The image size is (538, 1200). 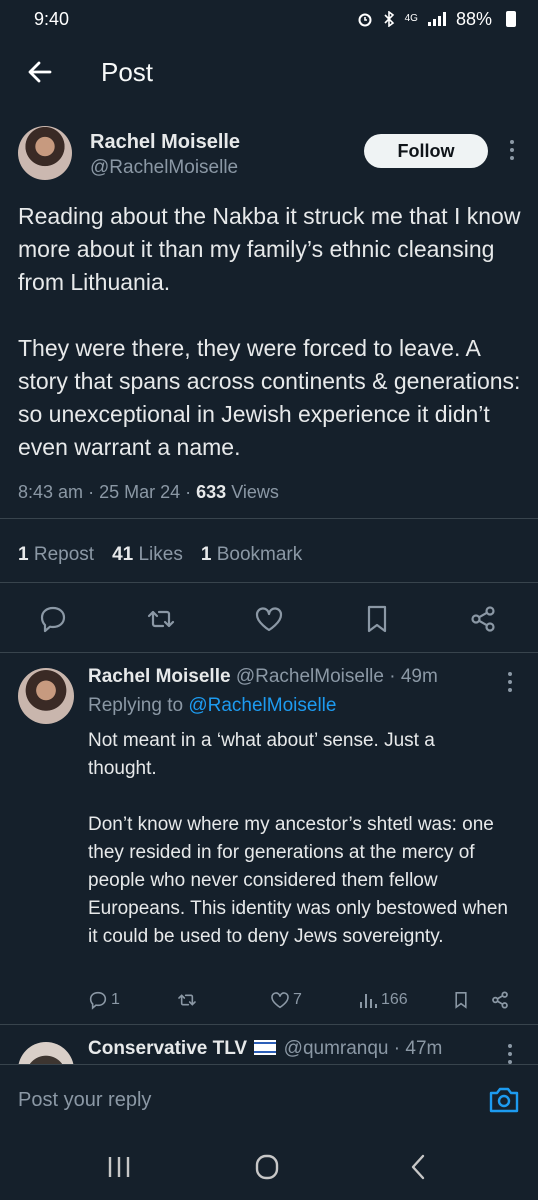 I want to click on reply-author-name: Rachel Moiselle, so click(x=159, y=676).